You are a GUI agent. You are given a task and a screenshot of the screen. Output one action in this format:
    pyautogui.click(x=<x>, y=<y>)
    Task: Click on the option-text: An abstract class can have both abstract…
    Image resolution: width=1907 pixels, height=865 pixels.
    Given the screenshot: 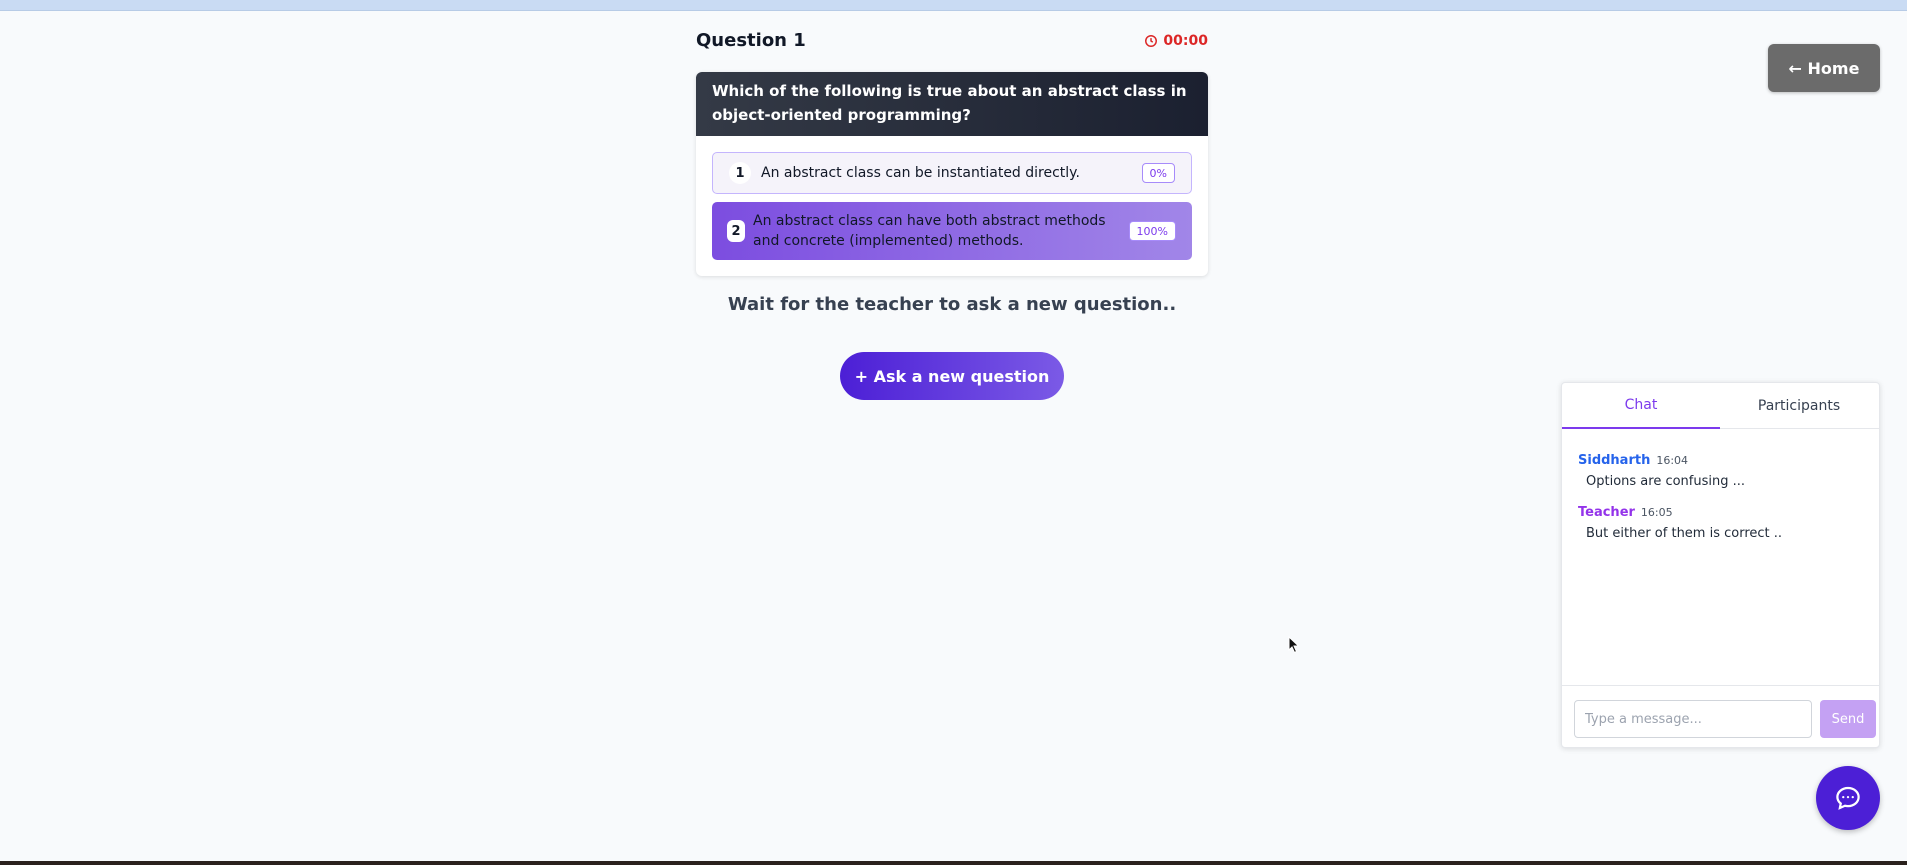 What is the action you would take?
    pyautogui.click(x=929, y=231)
    